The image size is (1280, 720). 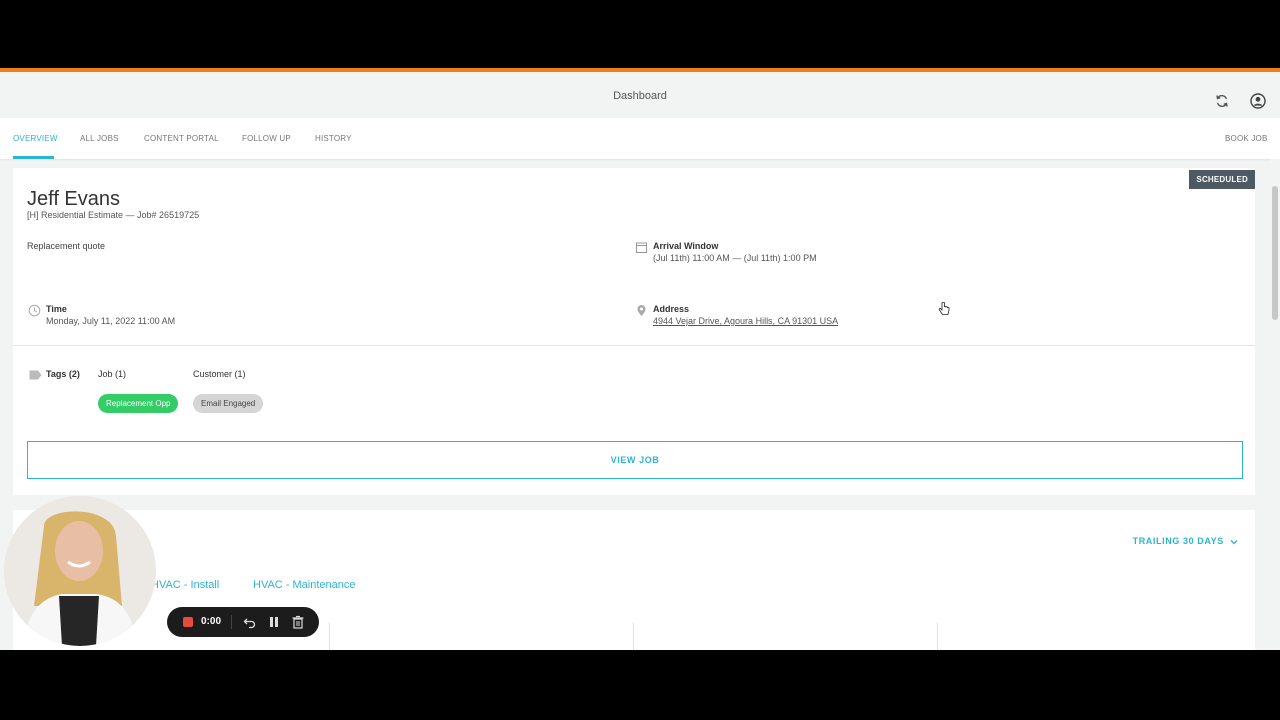 I want to click on presenter-avatar, so click(x=80, y=571).